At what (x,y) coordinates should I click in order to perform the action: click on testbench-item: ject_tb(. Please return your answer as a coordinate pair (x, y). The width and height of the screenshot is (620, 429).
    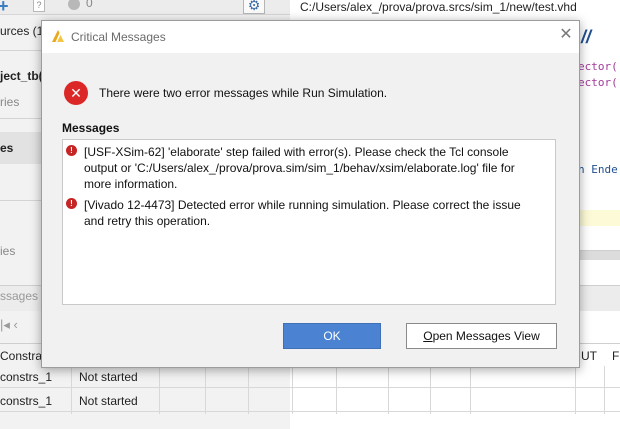
    Looking at the image, I should click on (21, 76).